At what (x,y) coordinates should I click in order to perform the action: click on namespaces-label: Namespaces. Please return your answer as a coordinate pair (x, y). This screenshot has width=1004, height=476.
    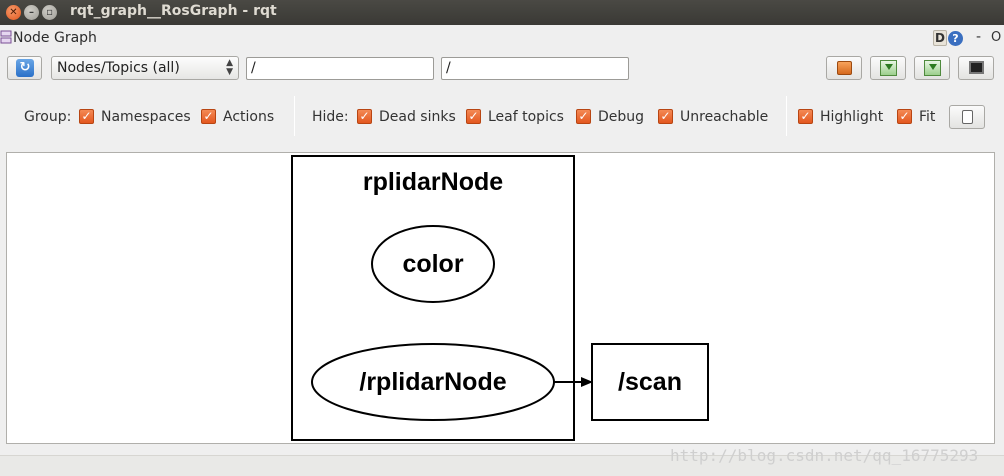
    Looking at the image, I should click on (146, 117).